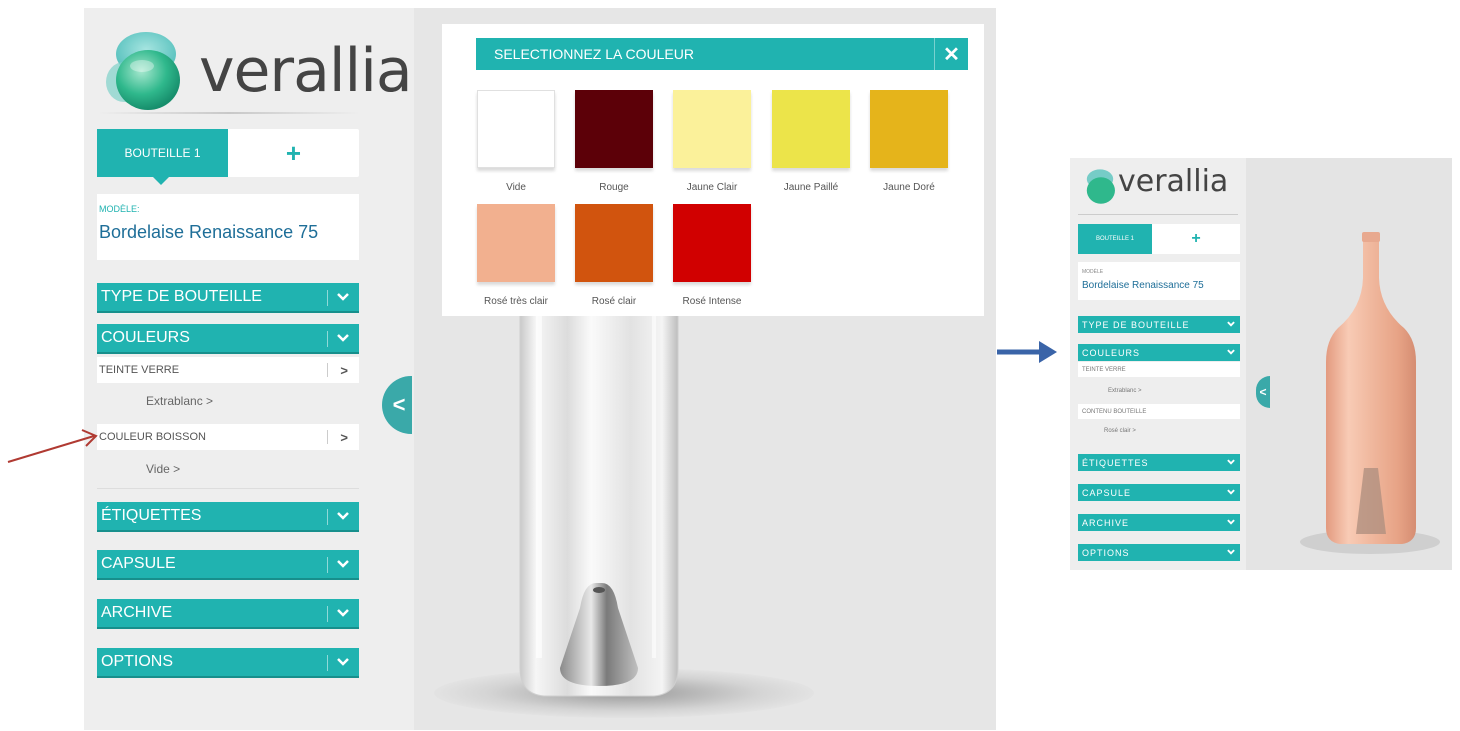  Describe the element at coordinates (1120, 431) in the screenshot. I see `thumb-contenu-value: Rosé clair >` at that location.